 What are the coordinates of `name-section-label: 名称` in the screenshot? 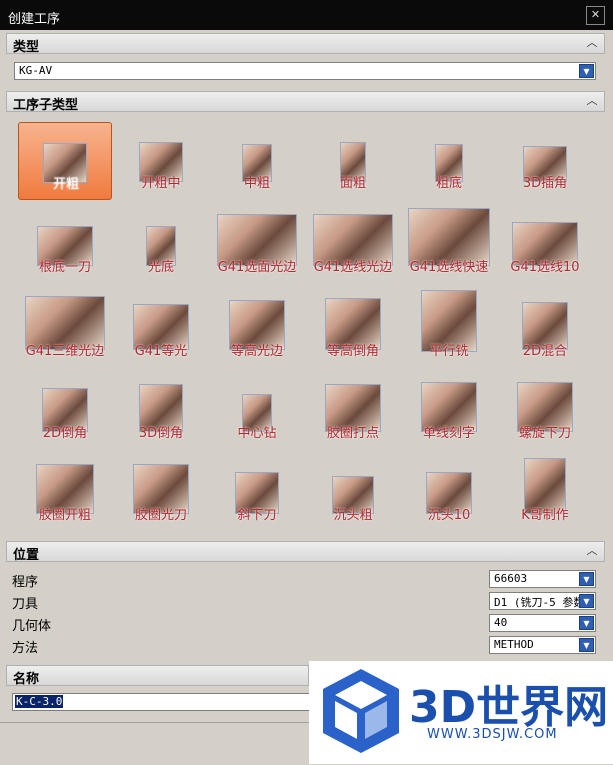 It's located at (26, 679).